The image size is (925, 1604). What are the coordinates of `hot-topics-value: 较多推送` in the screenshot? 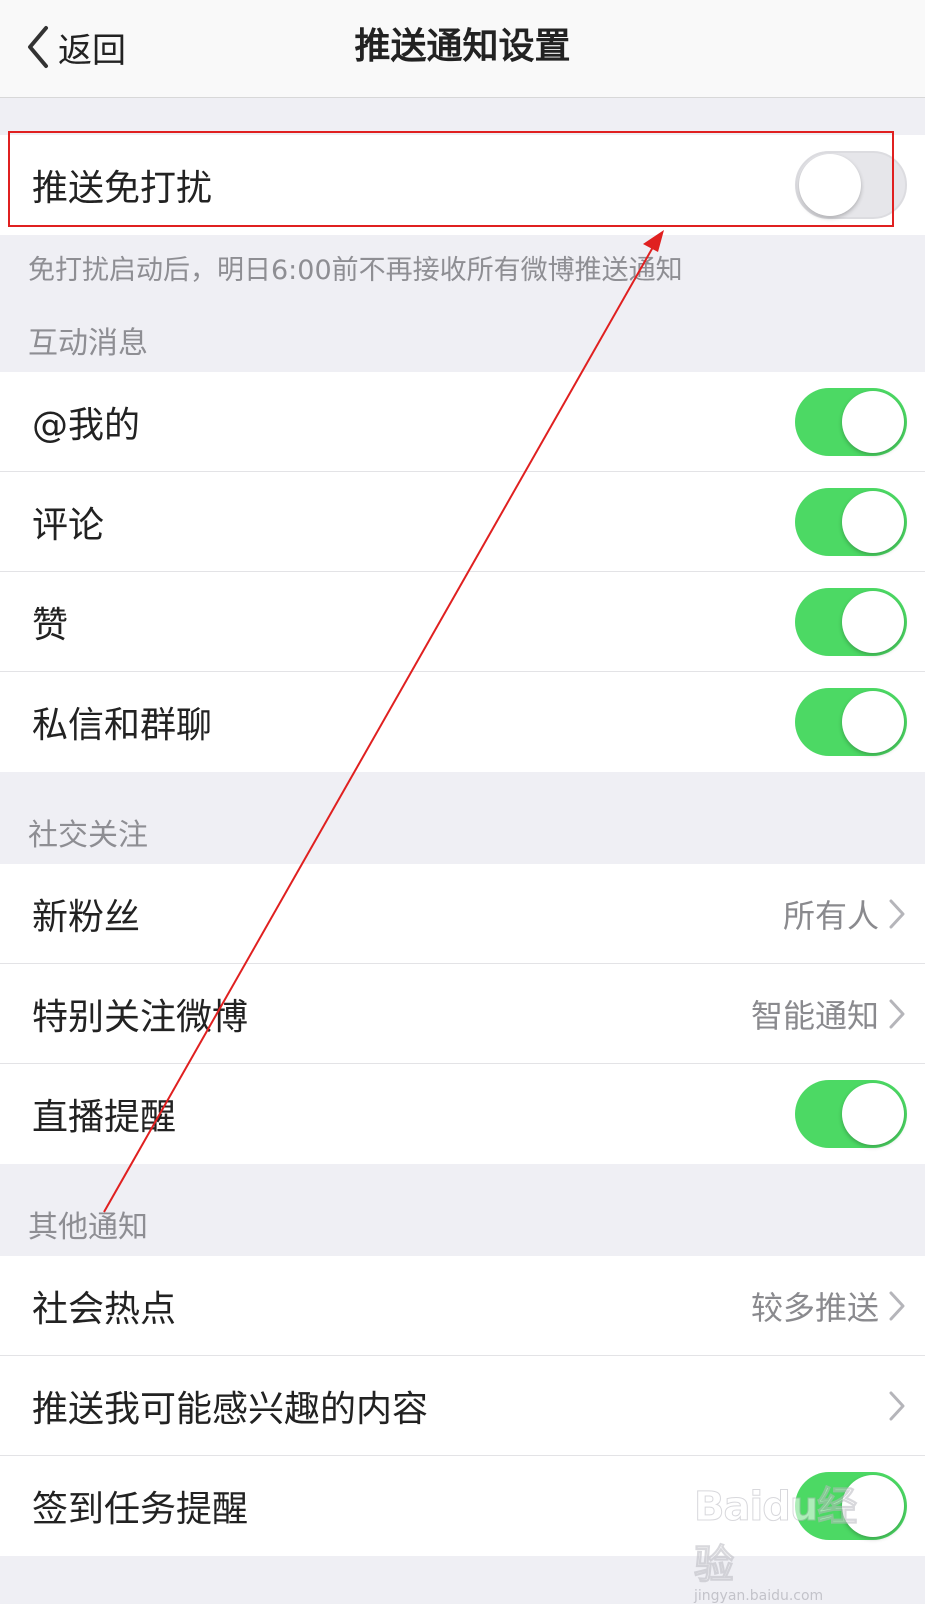 It's located at (829, 1306).